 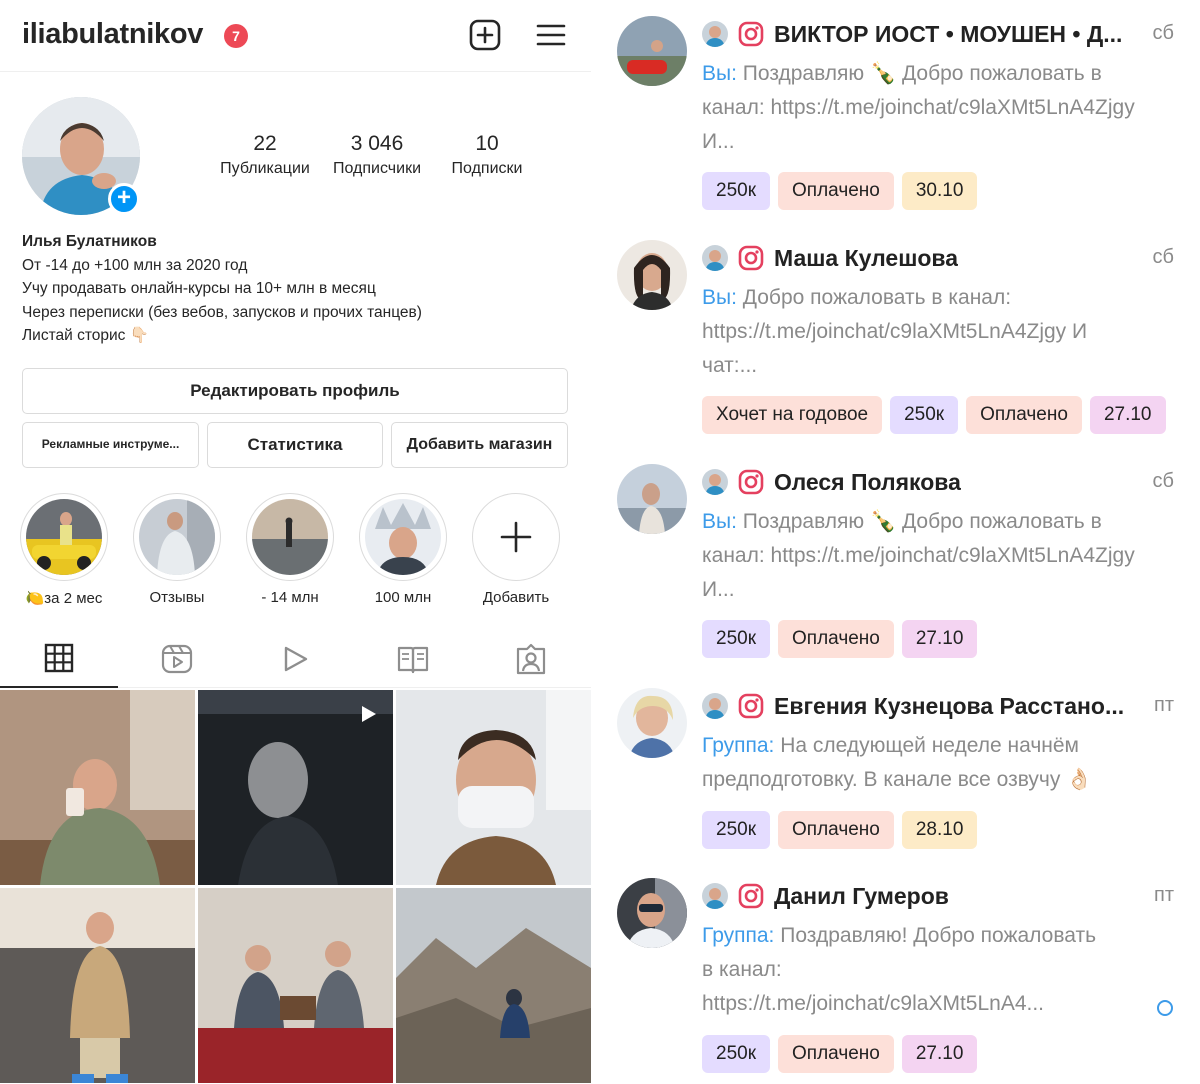 I want to click on highlight-item: - 14 млн, so click(x=290, y=549).